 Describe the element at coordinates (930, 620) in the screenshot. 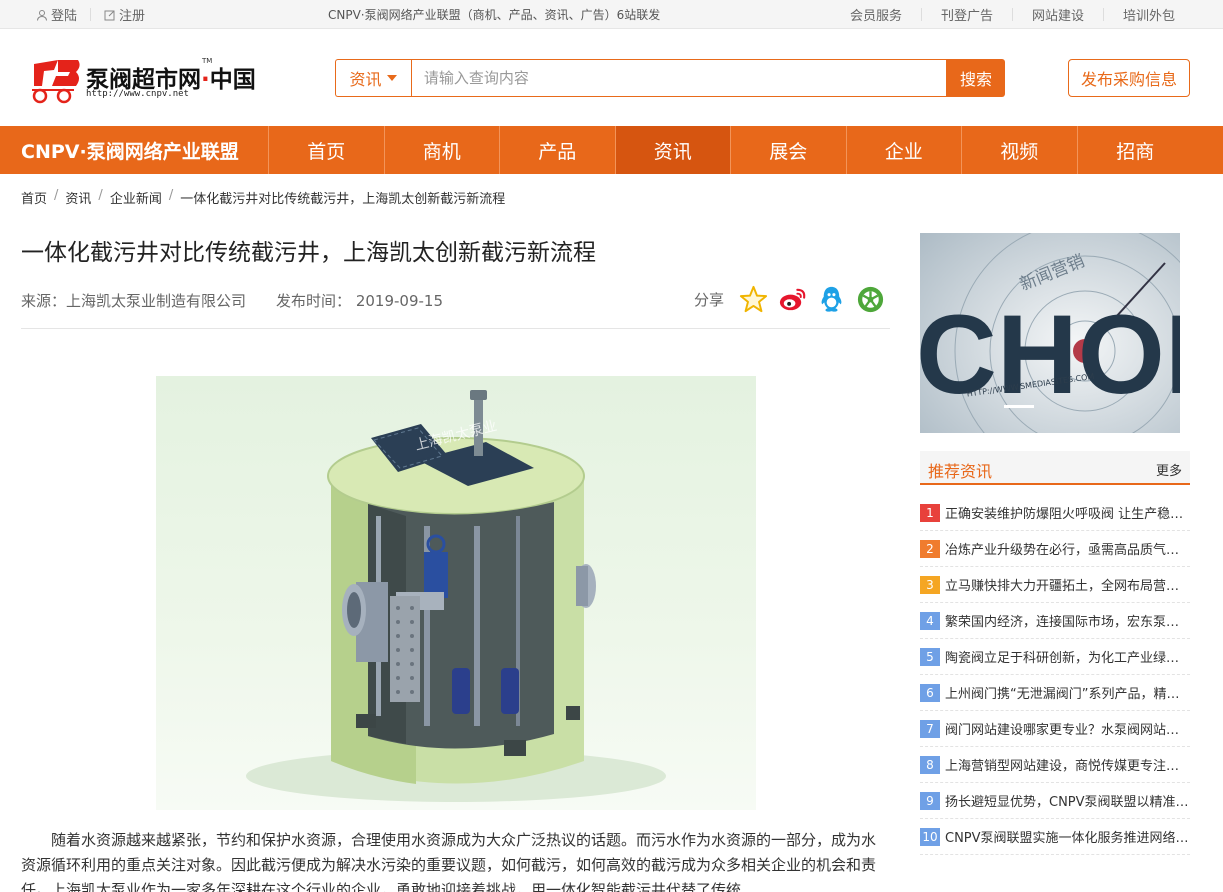

I see `rank-badge: 4` at that location.